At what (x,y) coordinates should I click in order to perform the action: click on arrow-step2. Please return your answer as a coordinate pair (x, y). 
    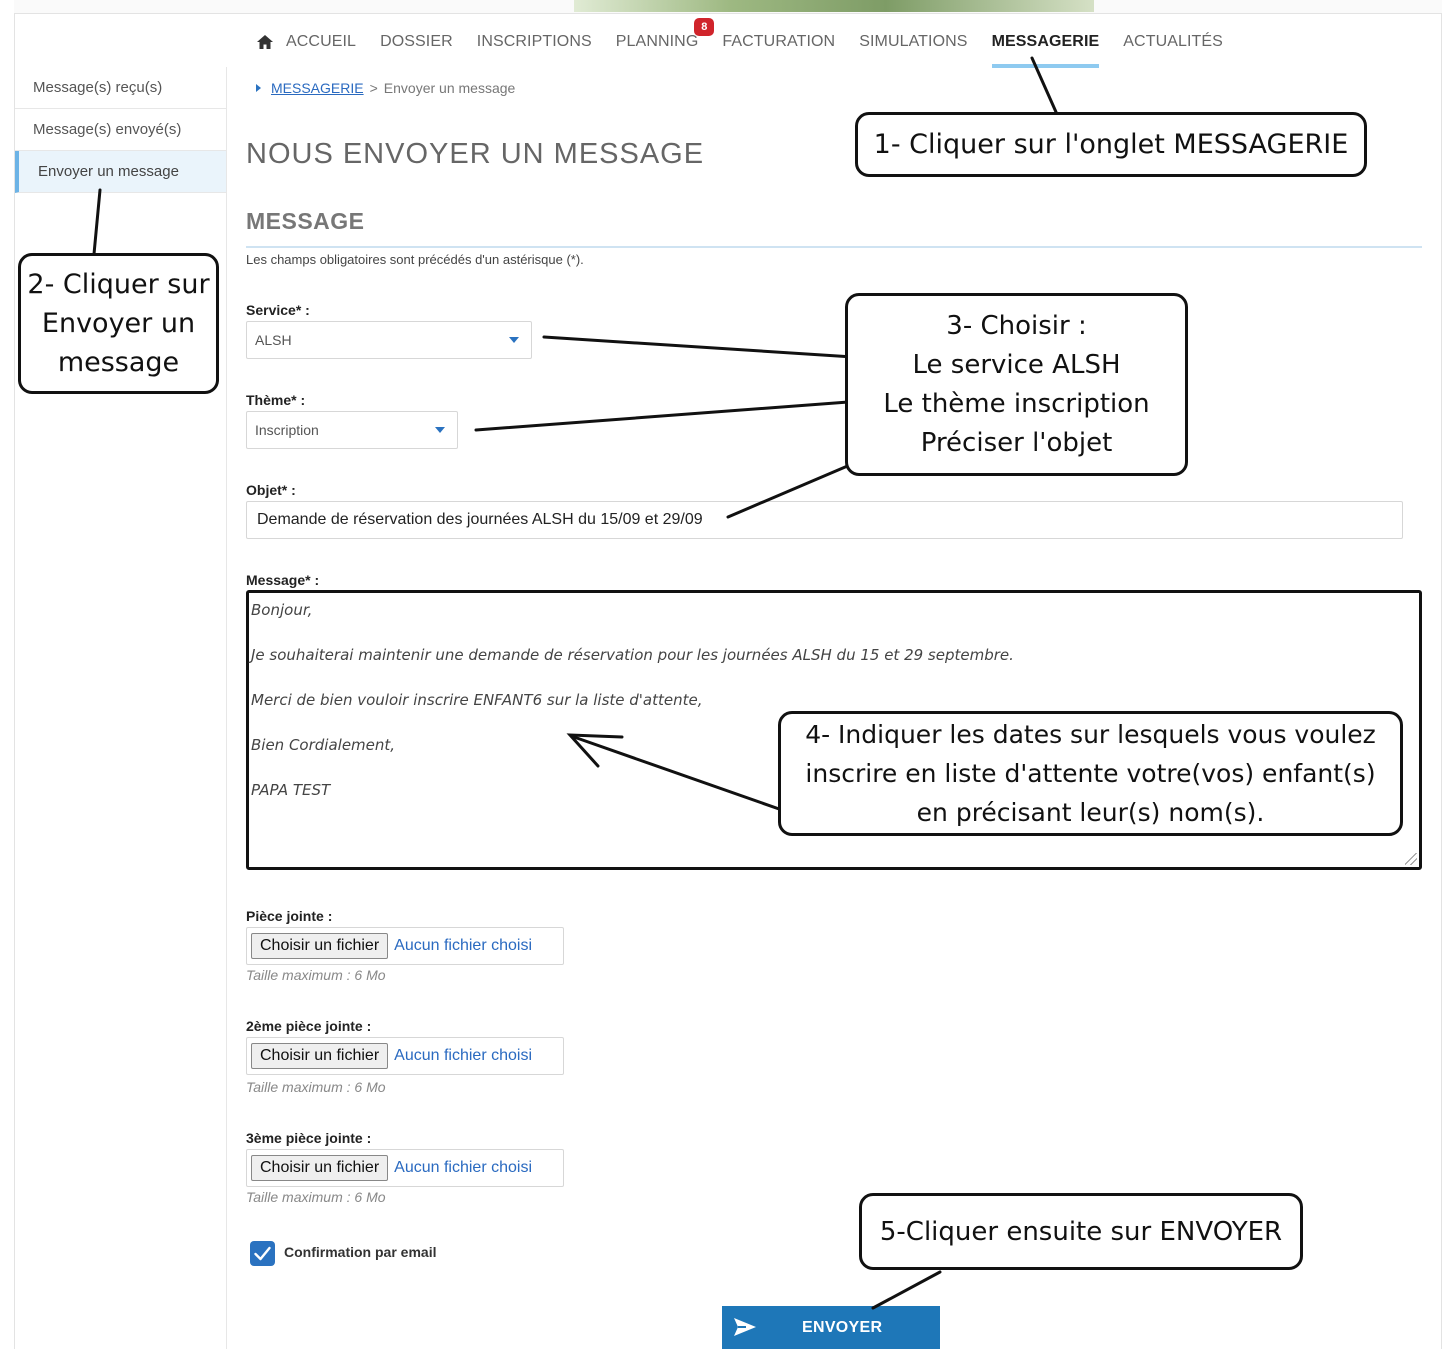
    Looking at the image, I should click on (97, 222).